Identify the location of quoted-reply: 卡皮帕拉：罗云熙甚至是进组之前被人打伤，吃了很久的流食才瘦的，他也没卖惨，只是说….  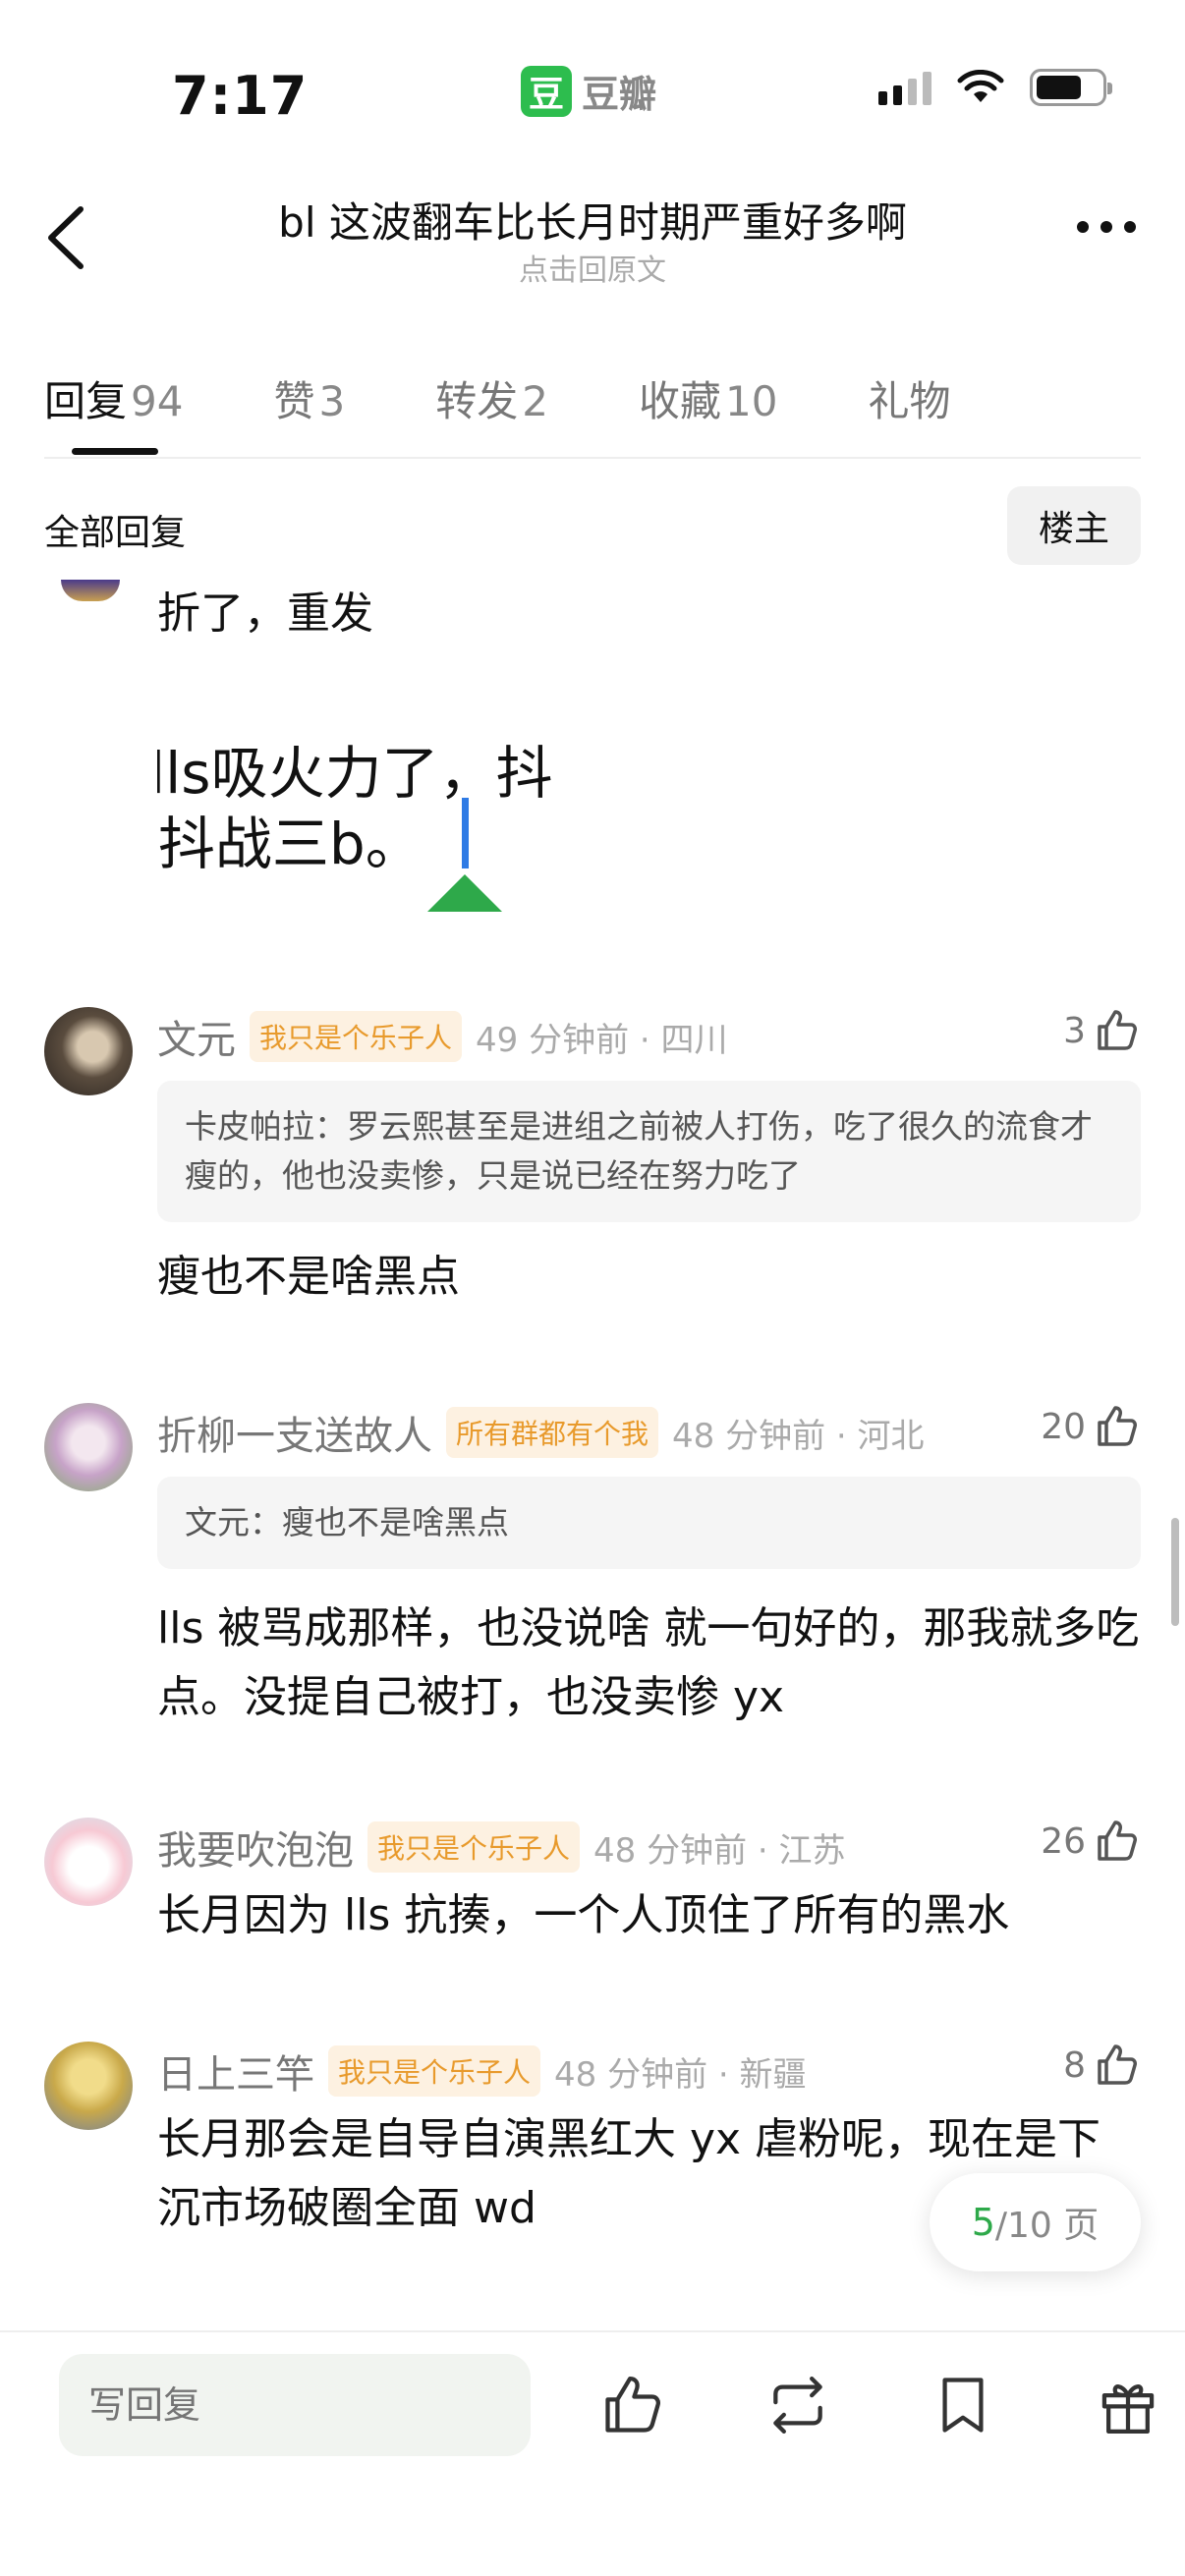
(649, 1151).